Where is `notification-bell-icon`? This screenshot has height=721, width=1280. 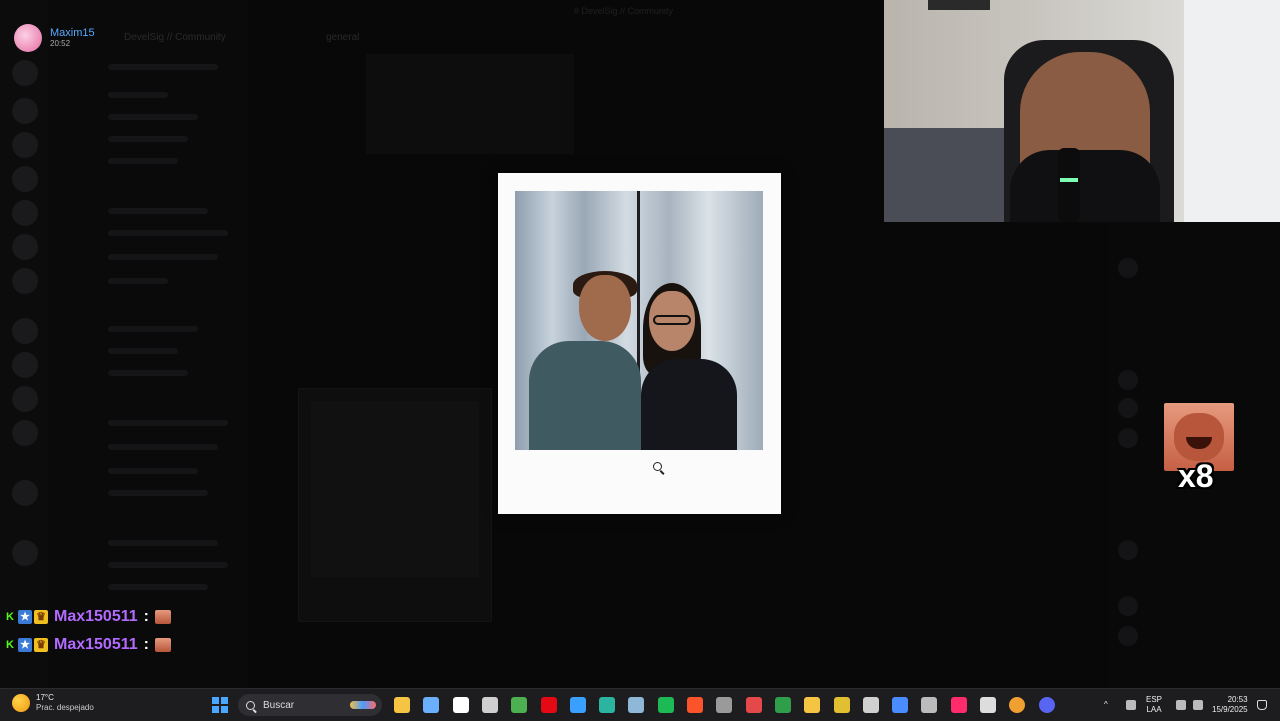 notification-bell-icon is located at coordinates (1262, 705).